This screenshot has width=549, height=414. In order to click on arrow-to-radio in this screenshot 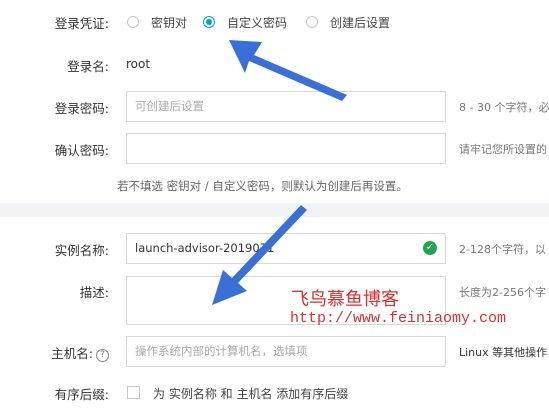, I will do `click(288, 70)`.